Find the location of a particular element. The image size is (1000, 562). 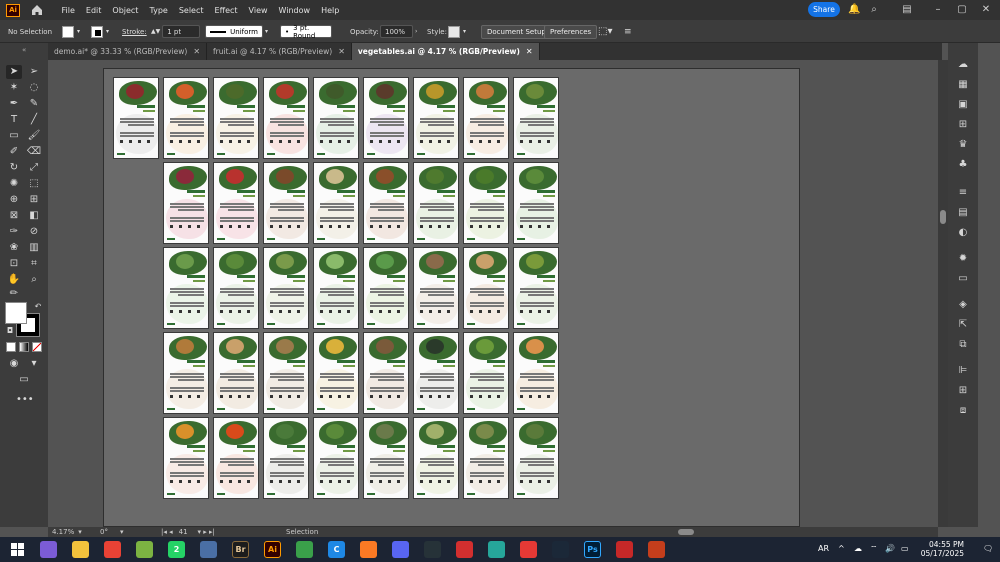

blend-tool-icon: ⊘ is located at coordinates (34, 232).